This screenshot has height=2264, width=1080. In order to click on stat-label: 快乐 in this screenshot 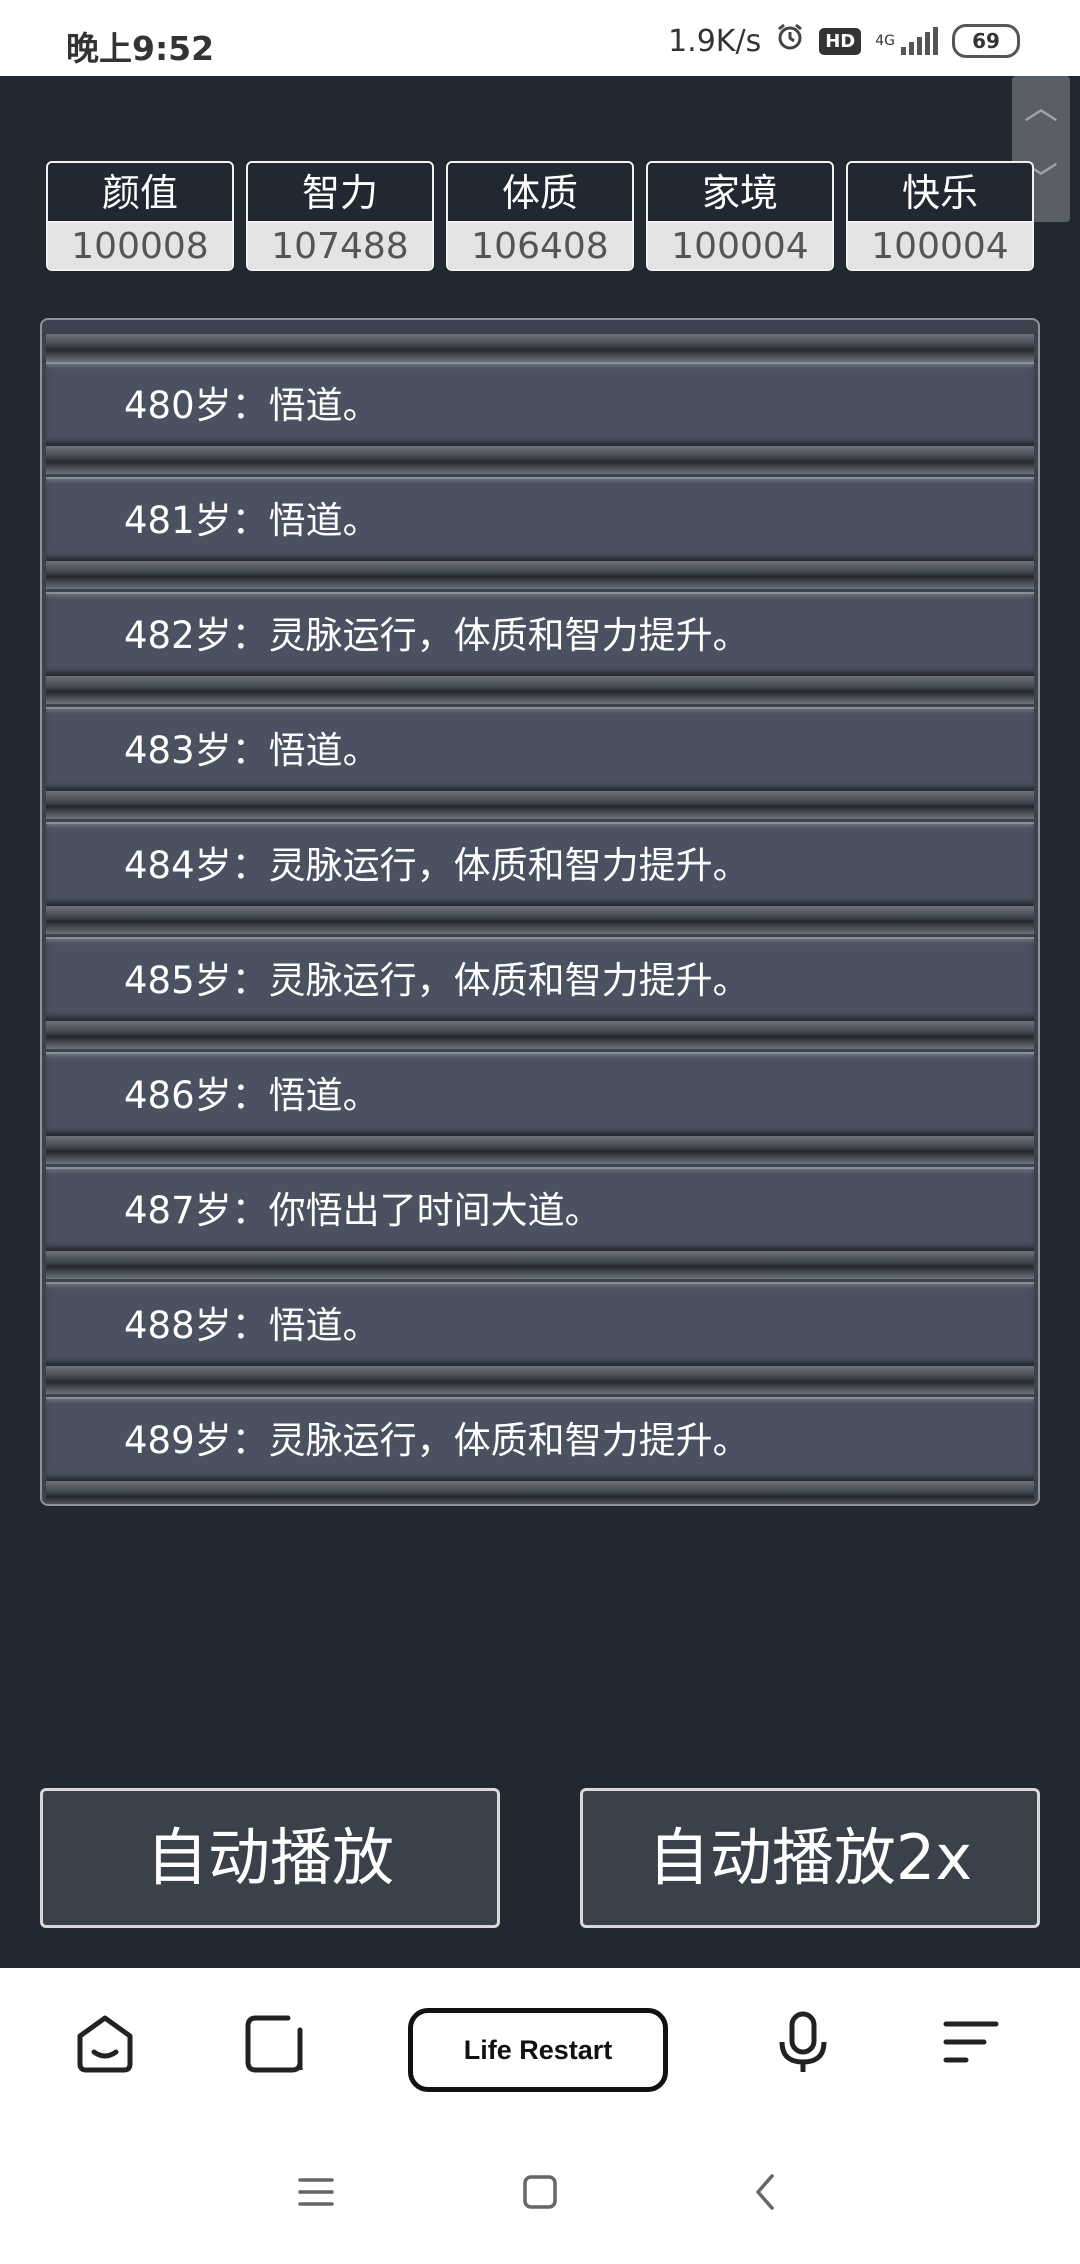, I will do `click(939, 193)`.